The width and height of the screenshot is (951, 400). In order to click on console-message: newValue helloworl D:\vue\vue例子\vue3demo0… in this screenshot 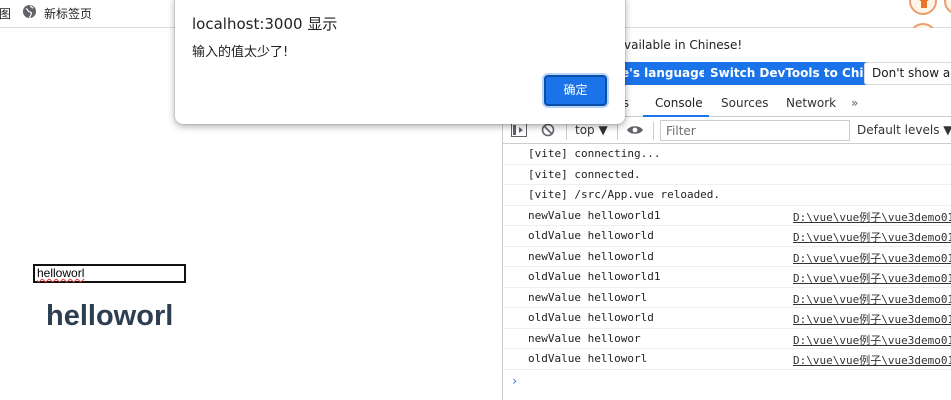, I will do `click(727, 298)`.